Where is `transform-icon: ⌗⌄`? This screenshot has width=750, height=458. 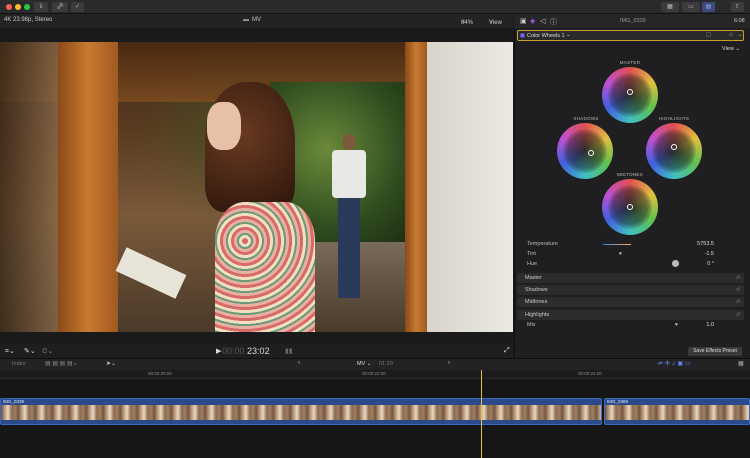 transform-icon: ⌗⌄ is located at coordinates (10, 351).